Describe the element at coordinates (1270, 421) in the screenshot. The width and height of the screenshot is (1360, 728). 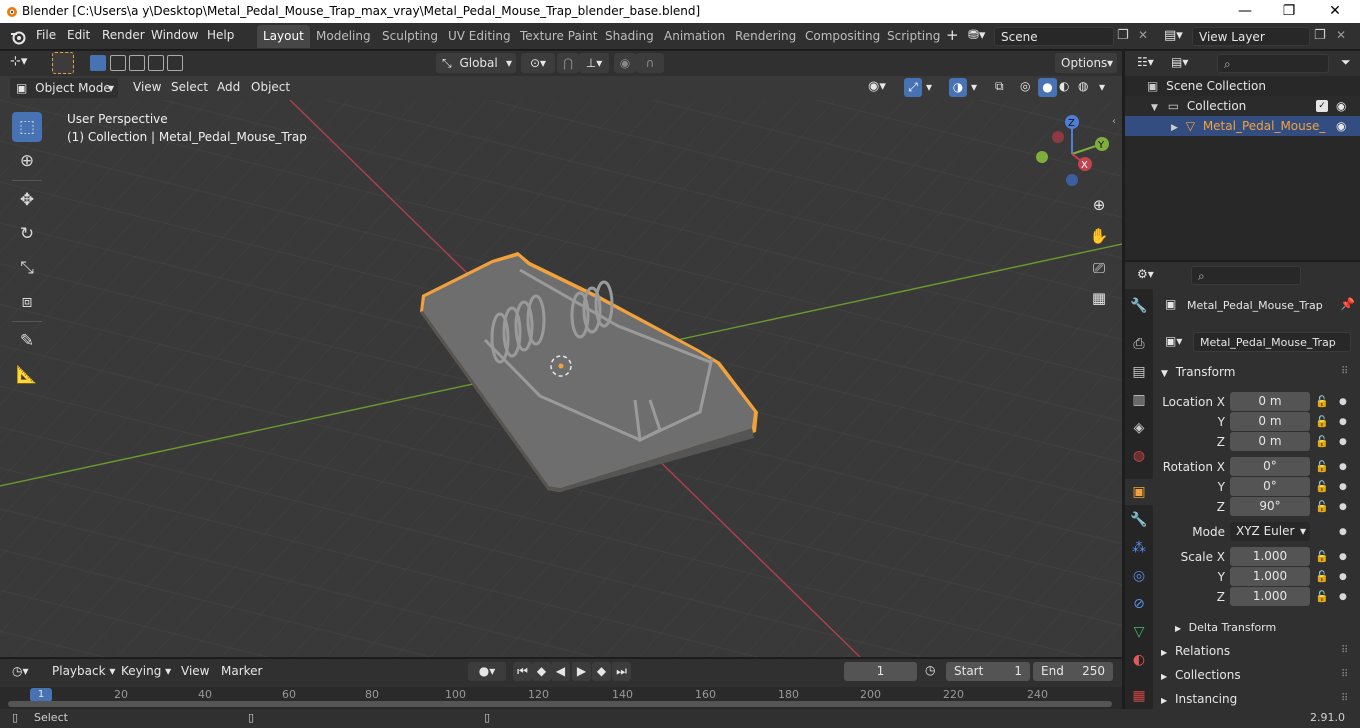
I see `location-y-field: 0 m` at that location.